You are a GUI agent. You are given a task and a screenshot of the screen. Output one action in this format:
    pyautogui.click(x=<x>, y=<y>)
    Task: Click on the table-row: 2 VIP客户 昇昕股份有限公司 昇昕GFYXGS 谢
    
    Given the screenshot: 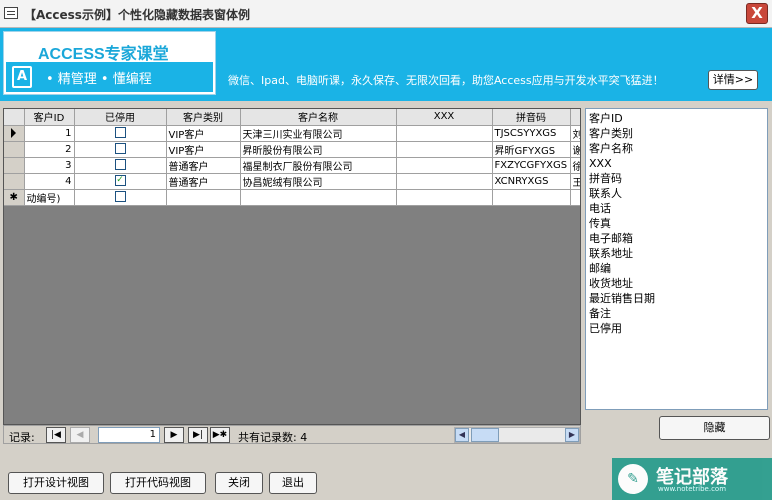 What is the action you would take?
    pyautogui.click(x=292, y=149)
    